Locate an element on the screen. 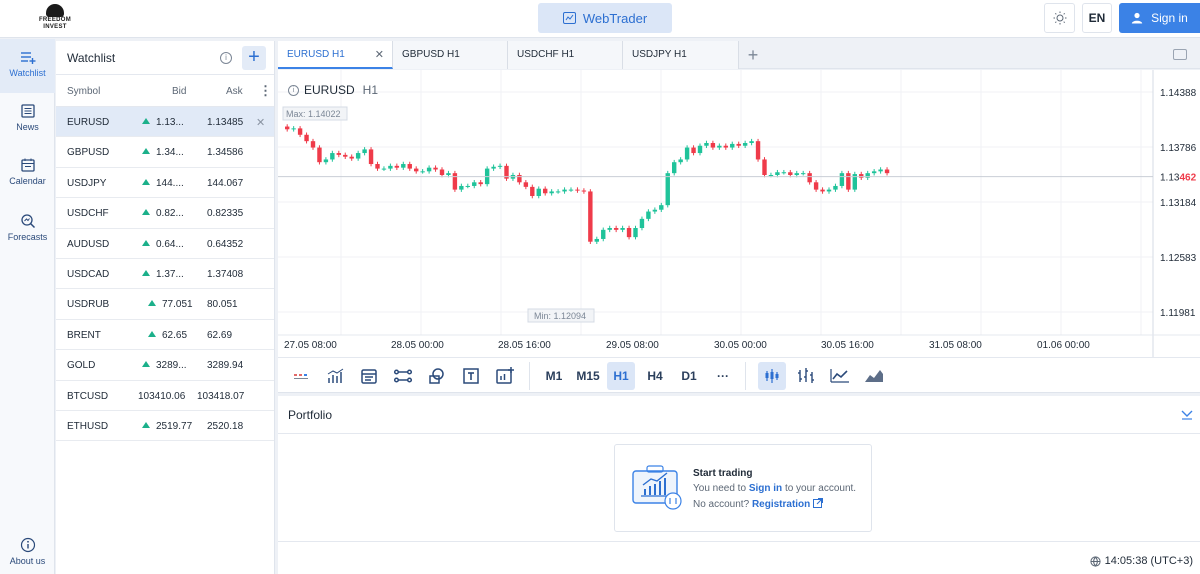  nav-item-about: About us is located at coordinates (27, 552).